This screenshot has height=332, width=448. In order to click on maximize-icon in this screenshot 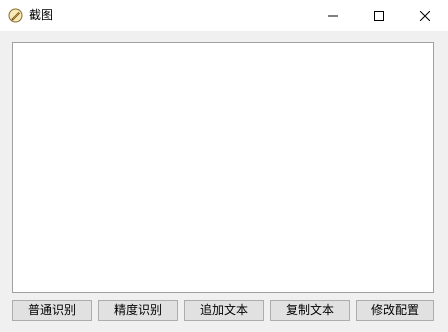, I will do `click(379, 15)`.